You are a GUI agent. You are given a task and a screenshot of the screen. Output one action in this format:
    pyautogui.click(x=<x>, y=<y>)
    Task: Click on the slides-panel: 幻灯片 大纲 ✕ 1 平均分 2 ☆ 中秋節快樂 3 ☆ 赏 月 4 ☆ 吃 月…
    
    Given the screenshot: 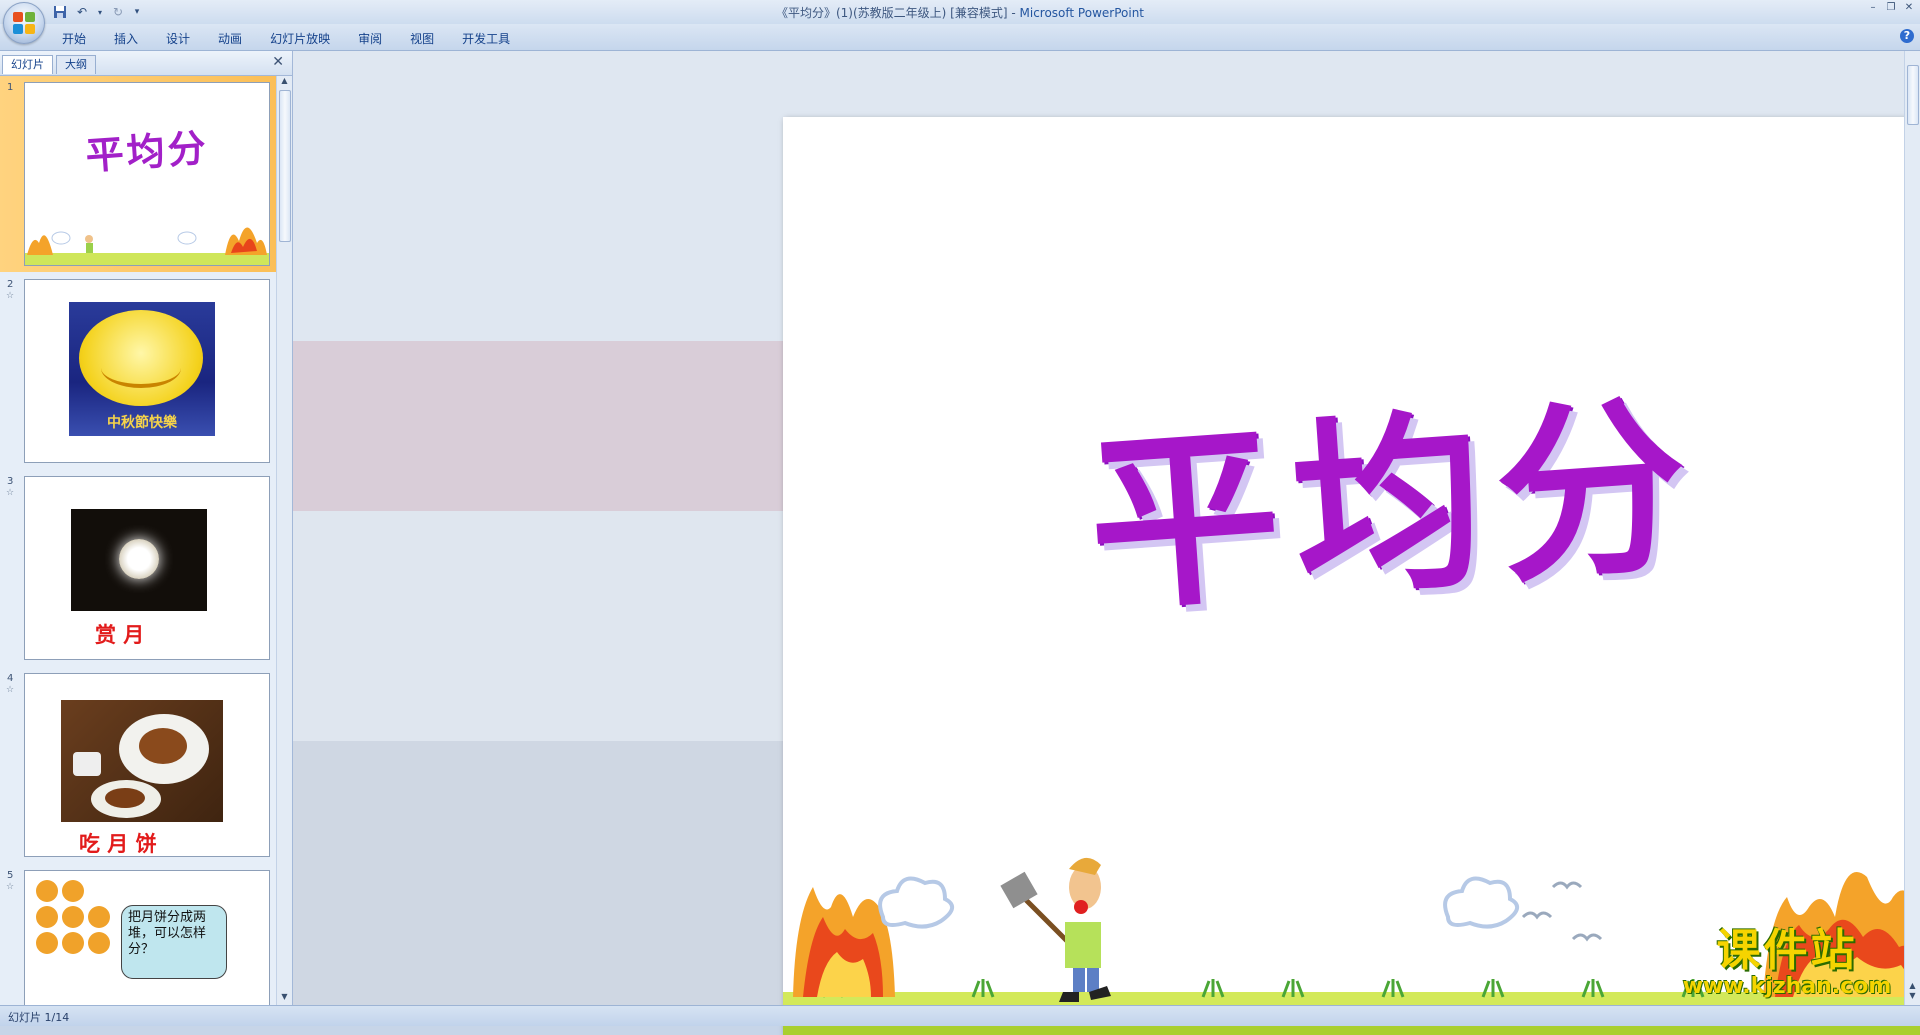 What is the action you would take?
    pyautogui.click(x=146, y=528)
    